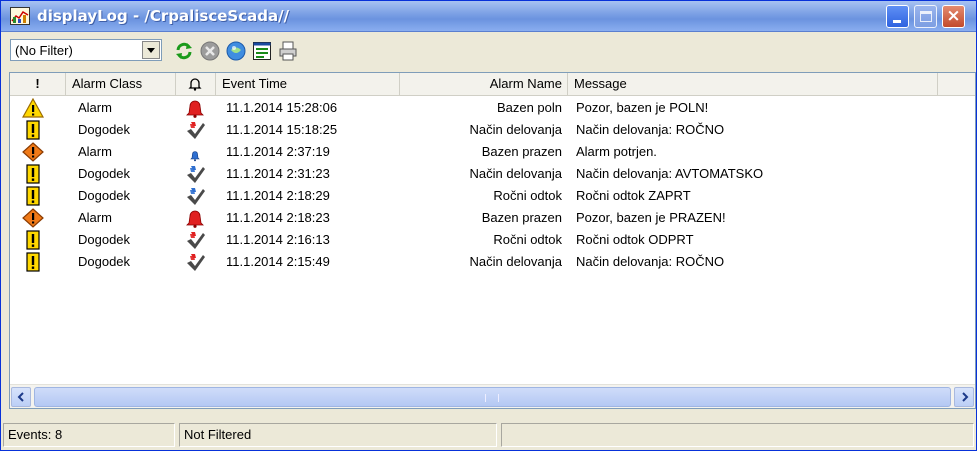  I want to click on horizontal-scrollbar, so click(492, 396).